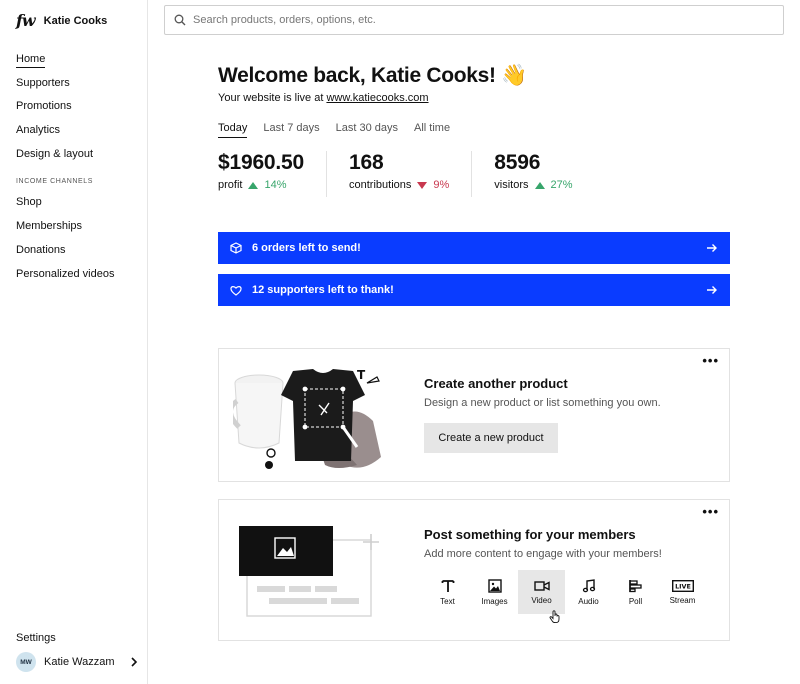 The width and height of the screenshot is (800, 684). What do you see at coordinates (588, 585) in the screenshot?
I see `music-icon` at bounding box center [588, 585].